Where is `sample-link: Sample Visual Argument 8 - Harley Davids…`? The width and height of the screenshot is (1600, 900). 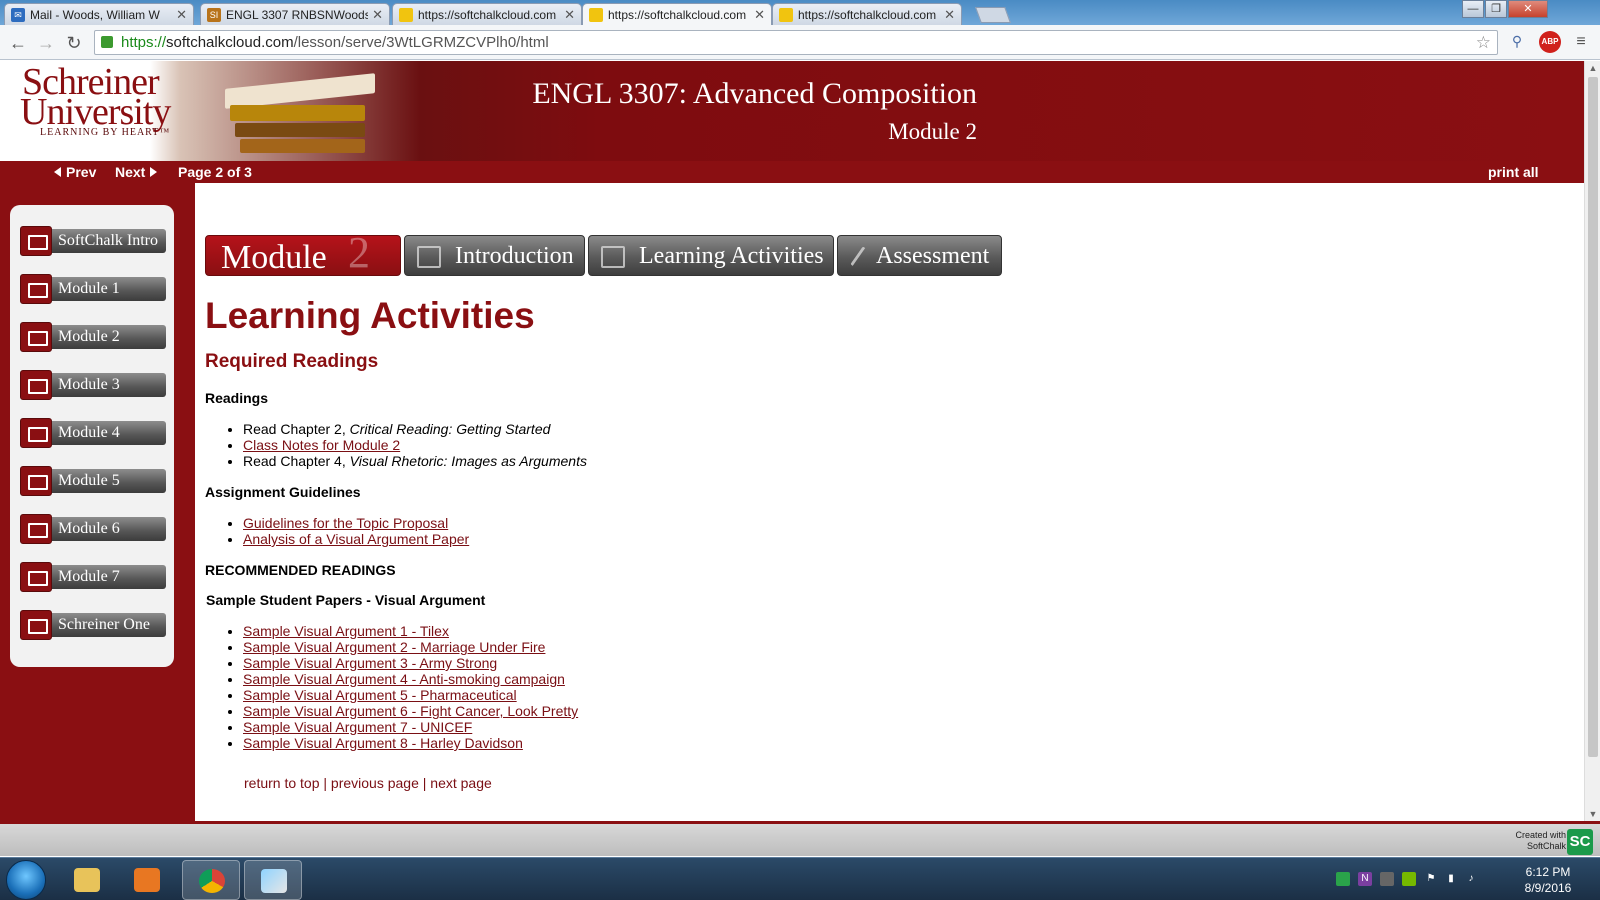
sample-link: Sample Visual Argument 8 - Harley Davids… is located at coordinates (383, 743).